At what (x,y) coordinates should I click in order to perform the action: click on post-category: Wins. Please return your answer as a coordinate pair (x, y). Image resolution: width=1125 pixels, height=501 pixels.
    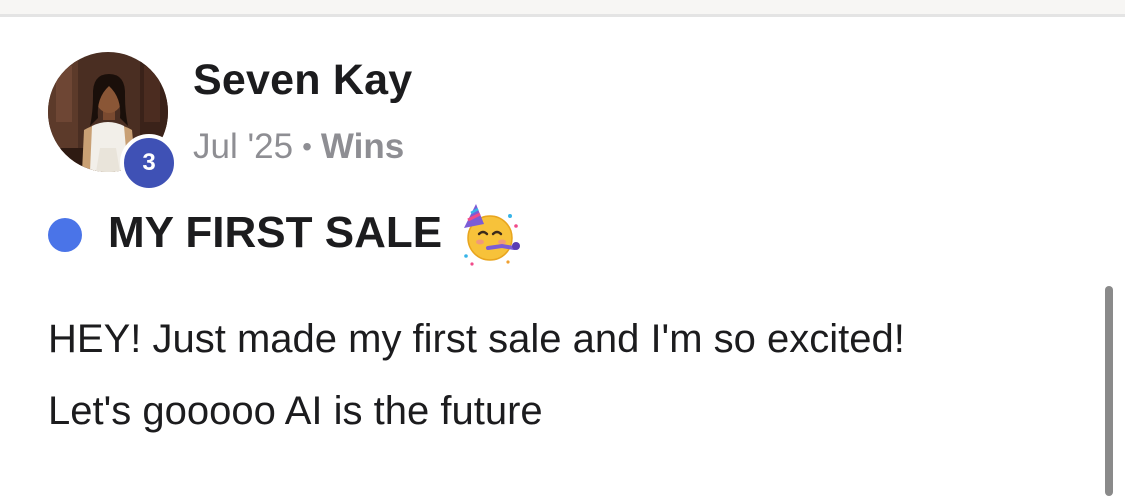
    Looking at the image, I should click on (362, 147).